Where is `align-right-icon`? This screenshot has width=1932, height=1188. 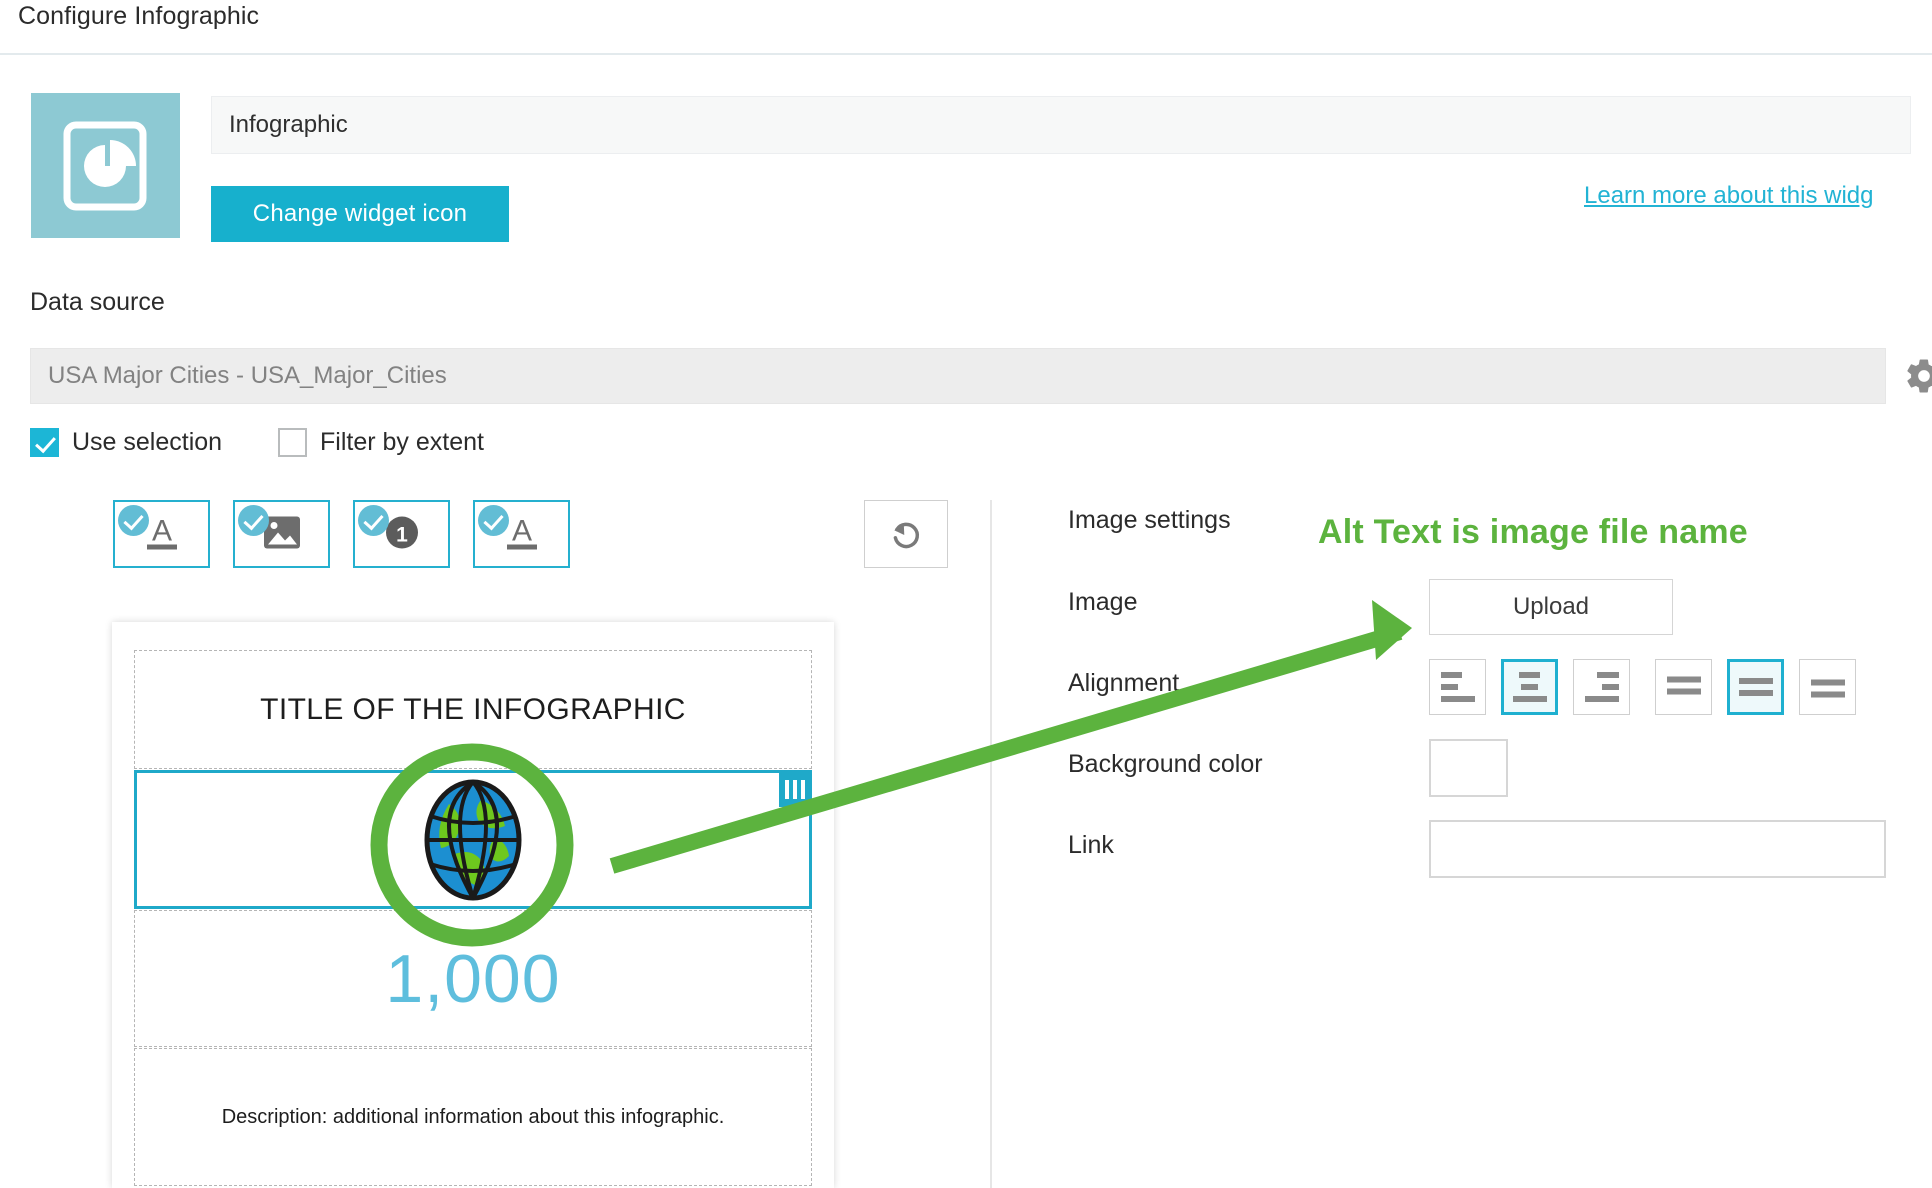 align-right-icon is located at coordinates (1601, 687).